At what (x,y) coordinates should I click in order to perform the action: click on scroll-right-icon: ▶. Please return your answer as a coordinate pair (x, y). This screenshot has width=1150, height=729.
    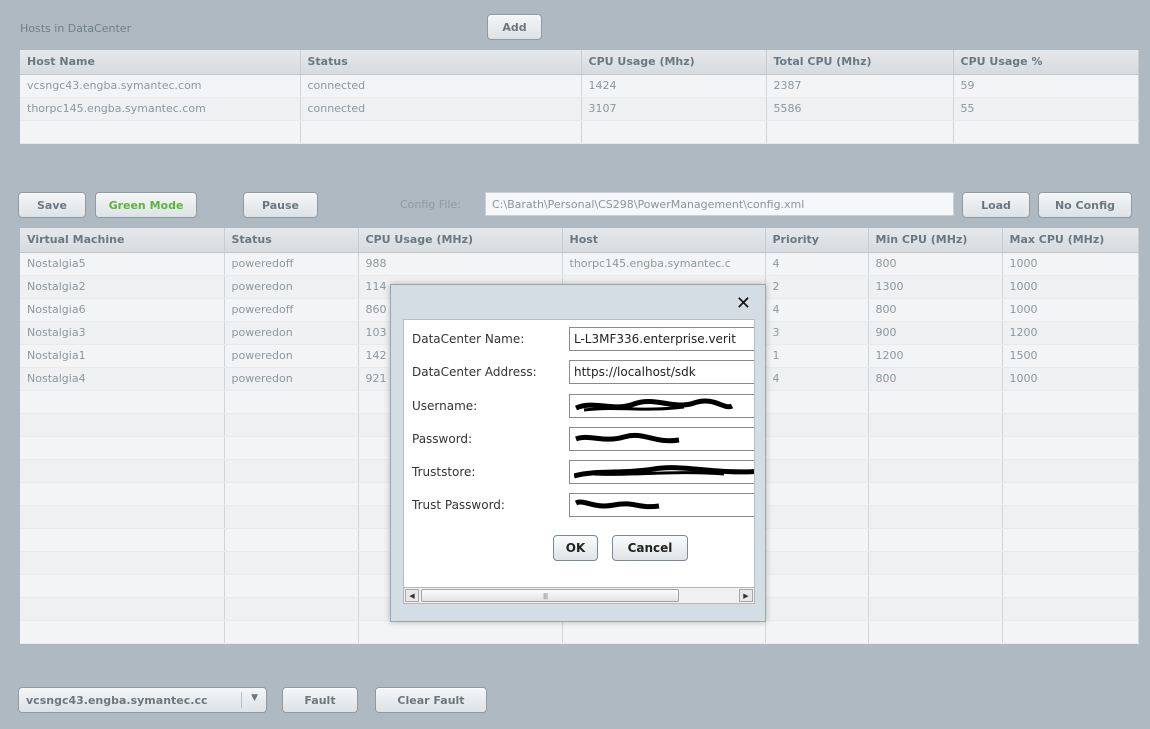
    Looking at the image, I should click on (746, 595).